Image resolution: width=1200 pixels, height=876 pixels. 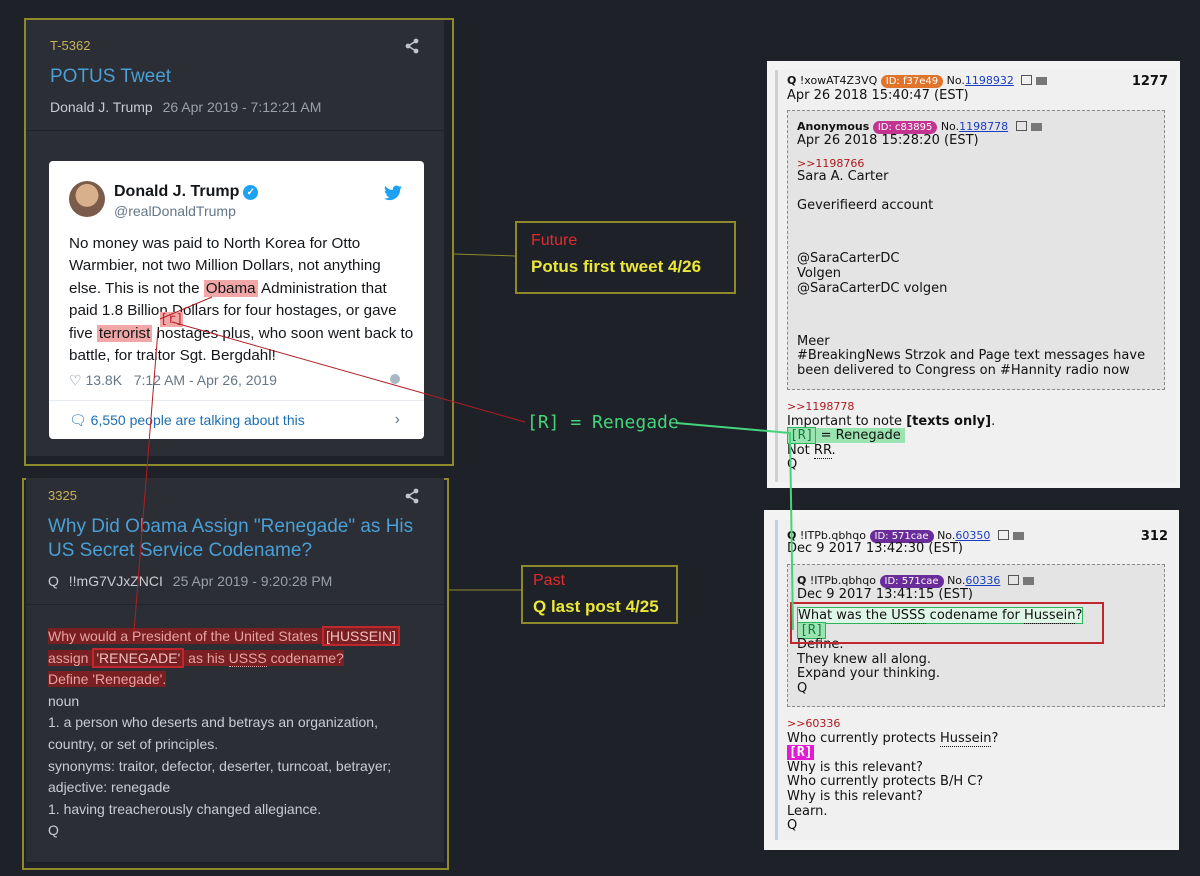 I want to click on post-line: [R], so click(x=977, y=753).